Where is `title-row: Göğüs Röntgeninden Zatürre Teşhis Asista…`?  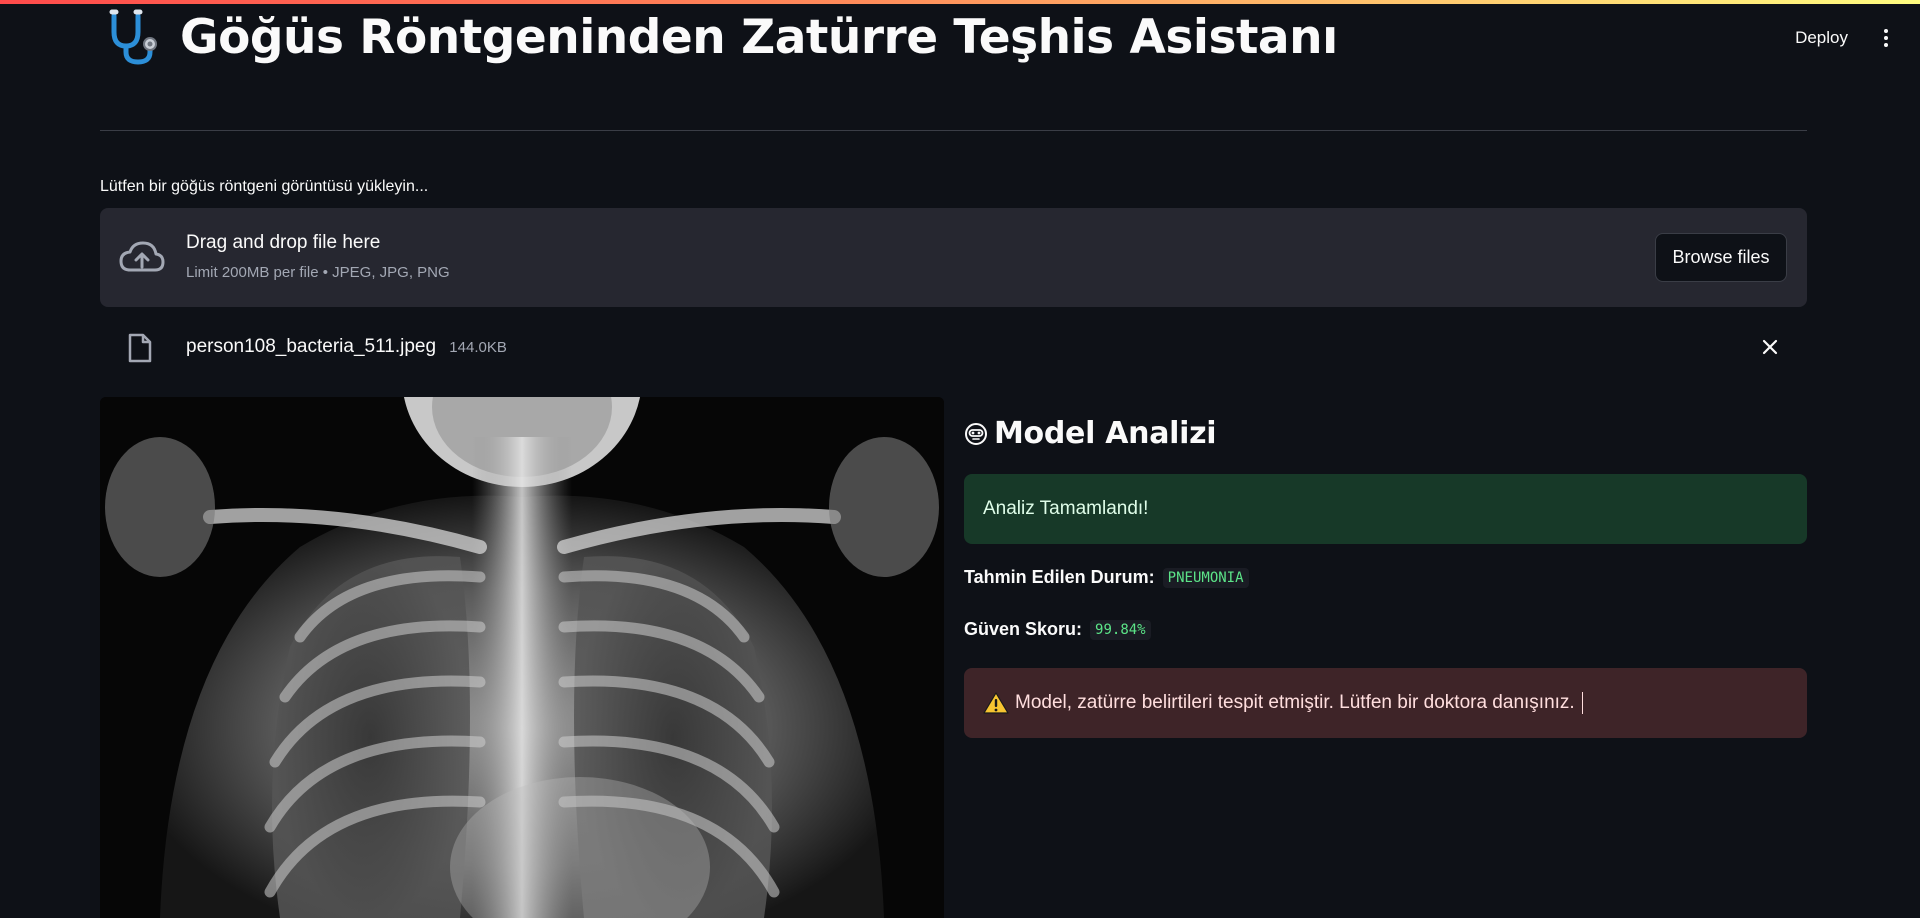
title-row: Göğüs Röntgeninden Zatürre Teşhis Asista… is located at coordinates (719, 37).